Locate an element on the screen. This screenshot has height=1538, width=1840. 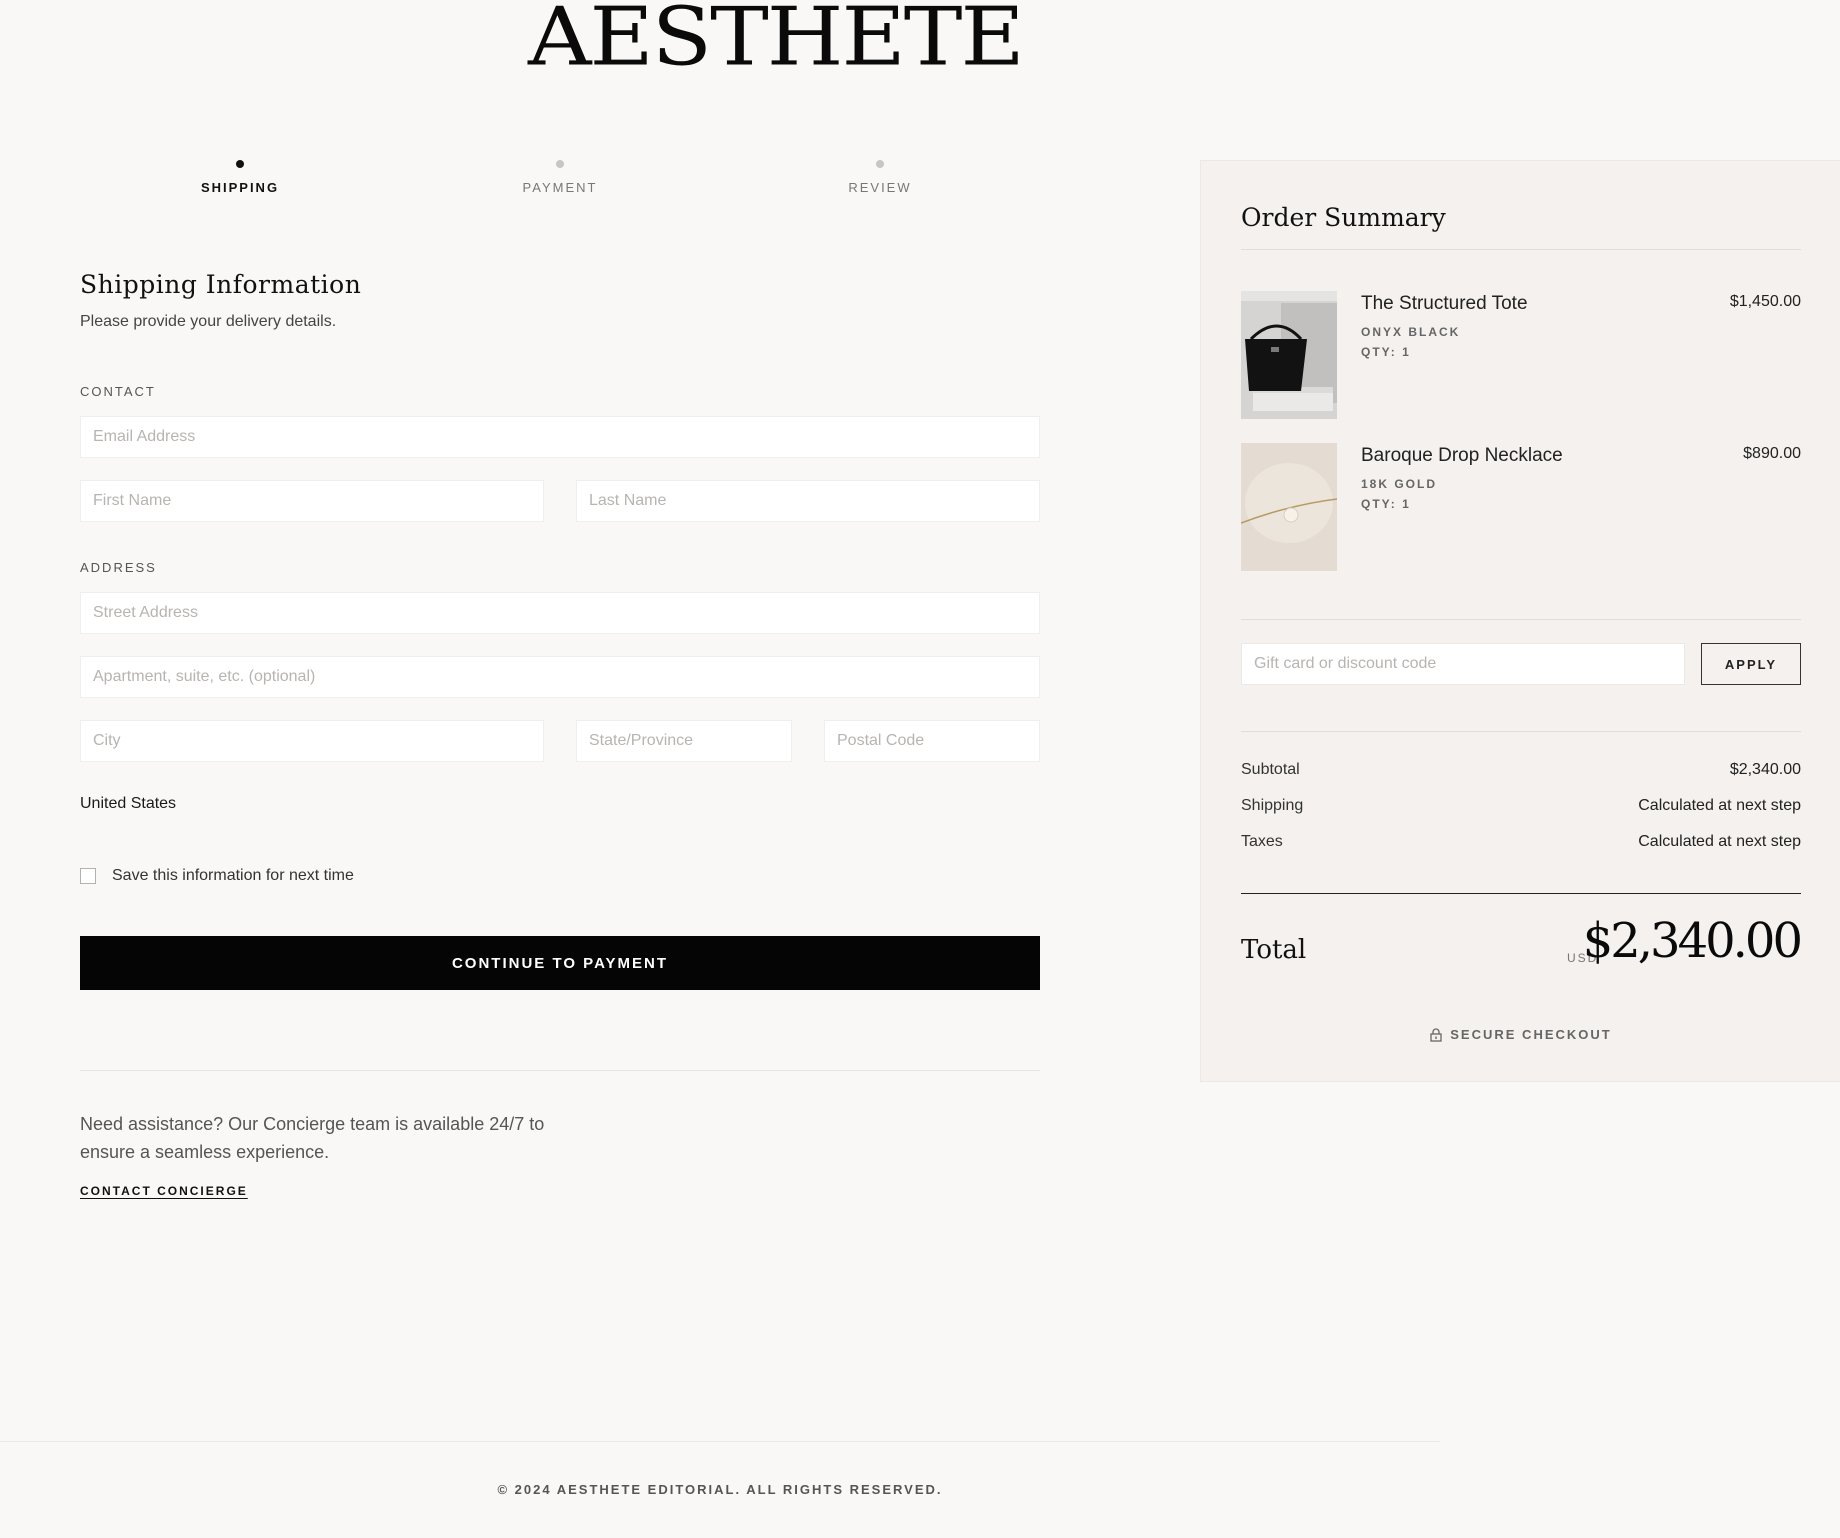
shipping-value: Calculated at next step is located at coordinates (1719, 805).